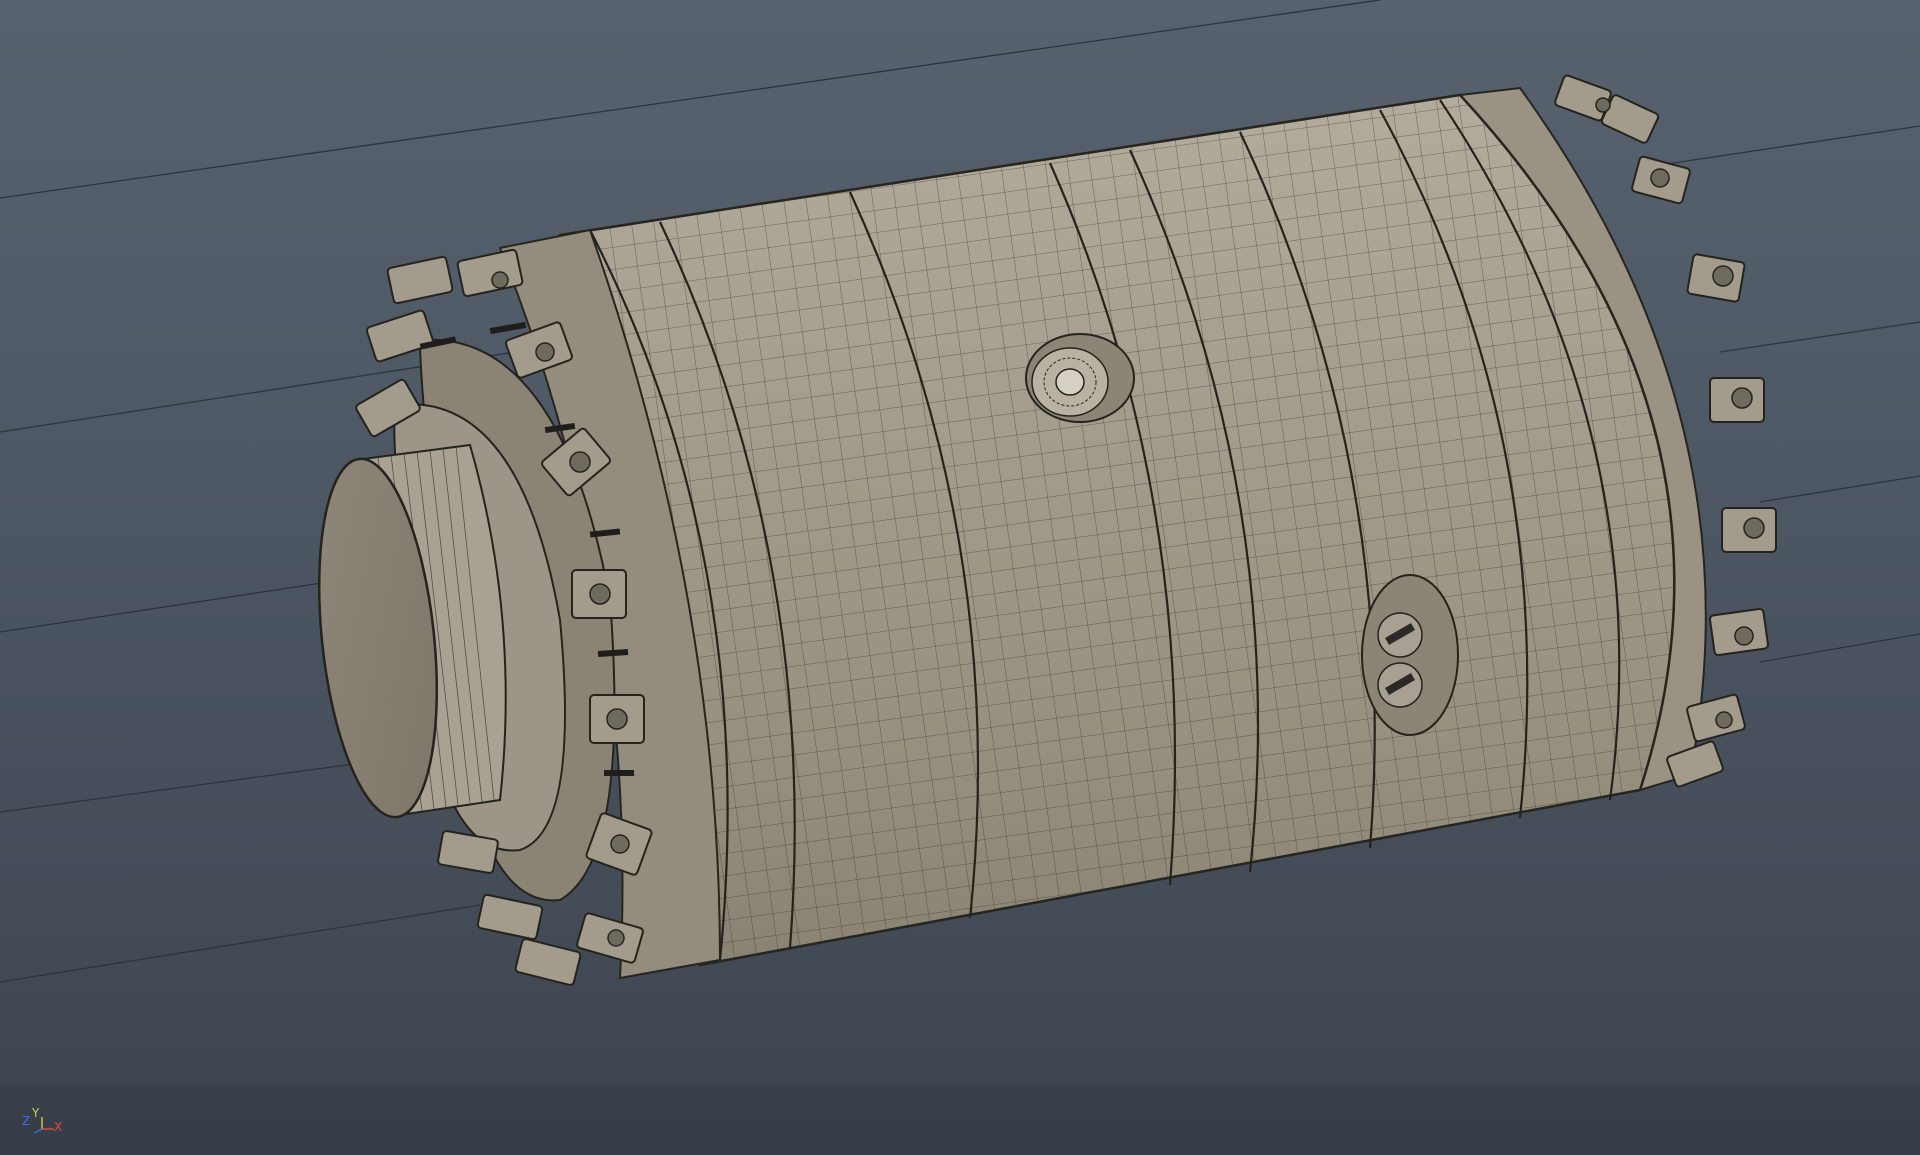 The image size is (1920, 1155). I want to click on body-hole-upper, so click(1080, 378).